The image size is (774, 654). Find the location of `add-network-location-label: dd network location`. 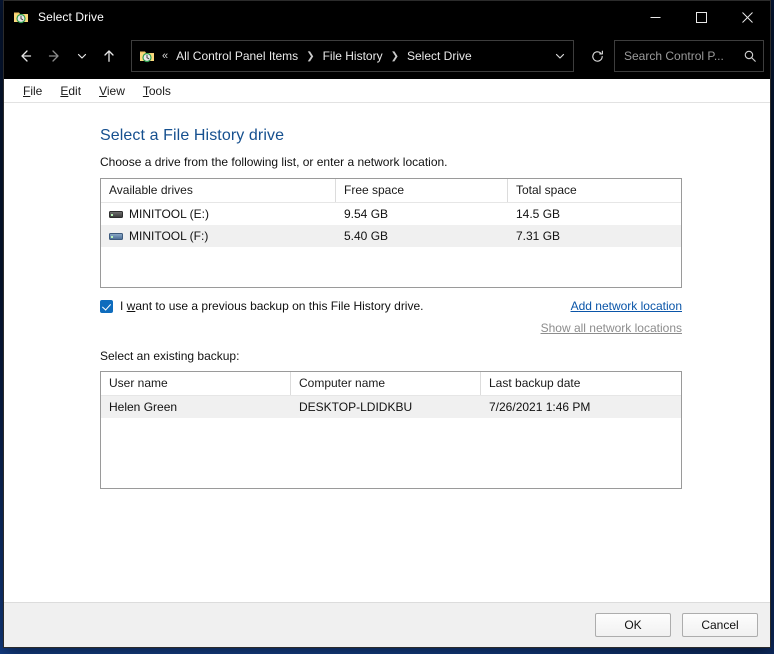

add-network-location-label: dd network location is located at coordinates (630, 306).